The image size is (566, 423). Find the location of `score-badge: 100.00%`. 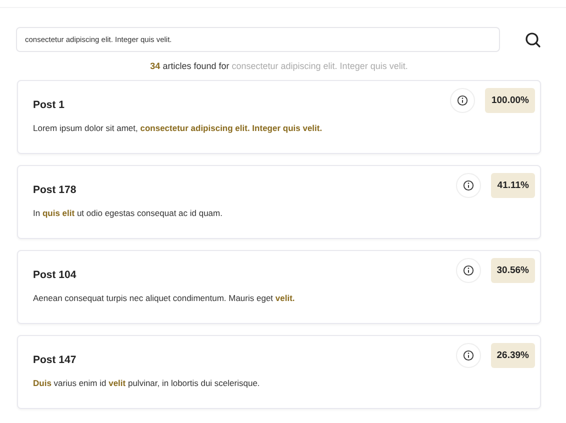

score-badge: 100.00% is located at coordinates (510, 100).